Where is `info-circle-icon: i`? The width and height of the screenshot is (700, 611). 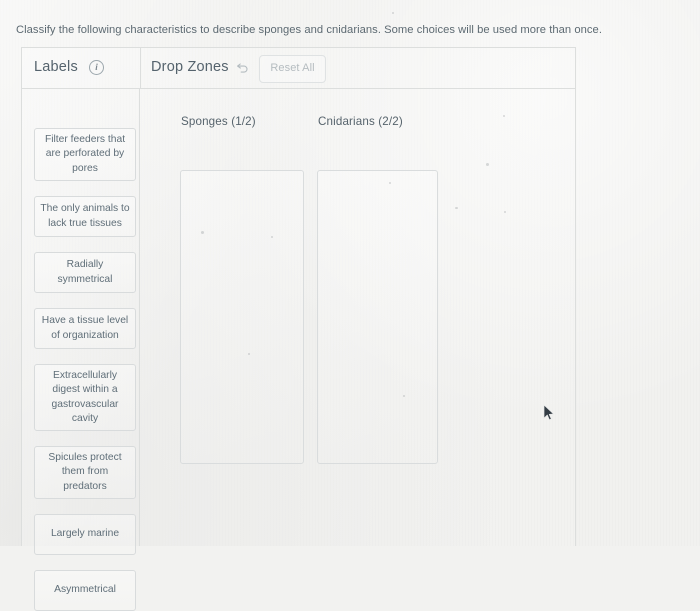
info-circle-icon: i is located at coordinates (96, 67).